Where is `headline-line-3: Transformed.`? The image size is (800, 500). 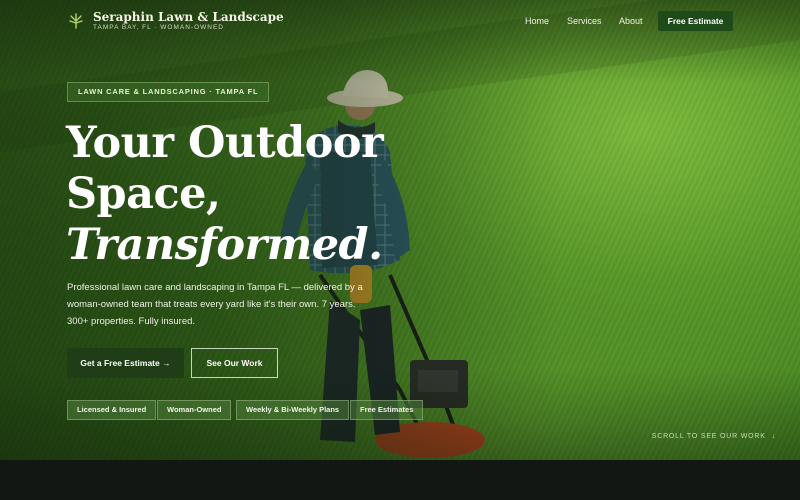
headline-line-3: Transformed. is located at coordinates (224, 245).